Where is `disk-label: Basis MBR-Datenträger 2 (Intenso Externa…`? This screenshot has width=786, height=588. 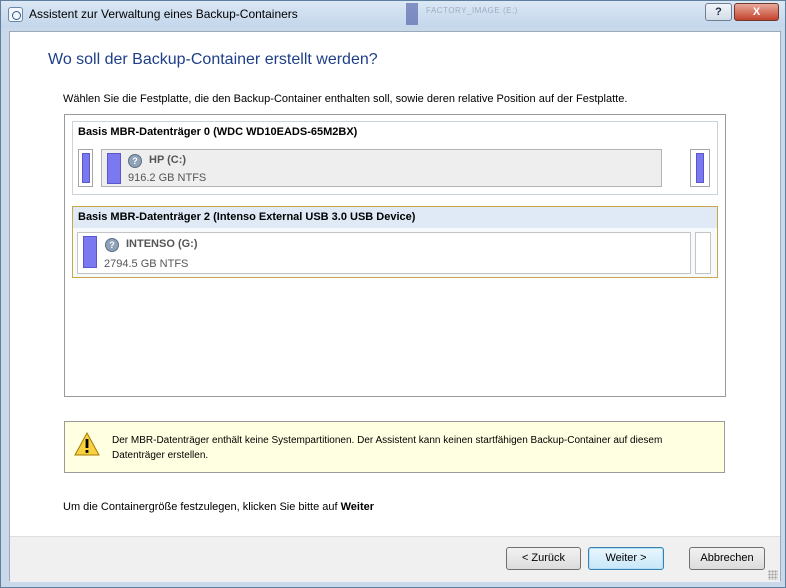
disk-label: Basis MBR-Datenträger 2 (Intenso Externa… is located at coordinates (395, 217).